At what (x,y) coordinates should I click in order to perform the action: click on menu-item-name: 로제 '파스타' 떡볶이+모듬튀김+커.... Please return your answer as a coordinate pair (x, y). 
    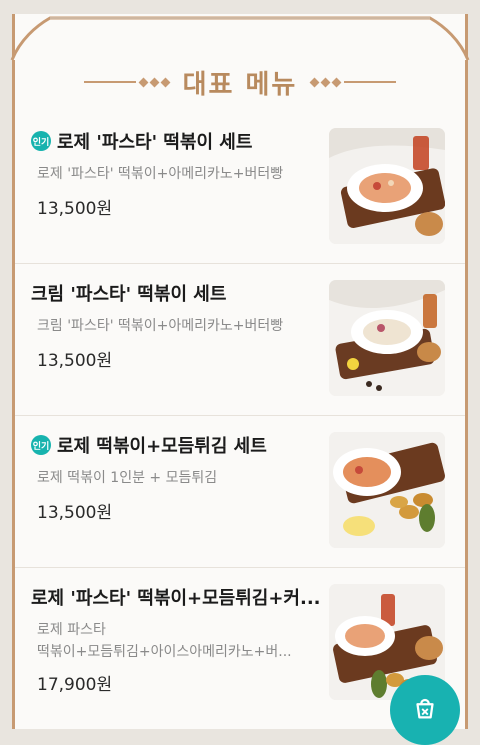
    Looking at the image, I should click on (176, 598).